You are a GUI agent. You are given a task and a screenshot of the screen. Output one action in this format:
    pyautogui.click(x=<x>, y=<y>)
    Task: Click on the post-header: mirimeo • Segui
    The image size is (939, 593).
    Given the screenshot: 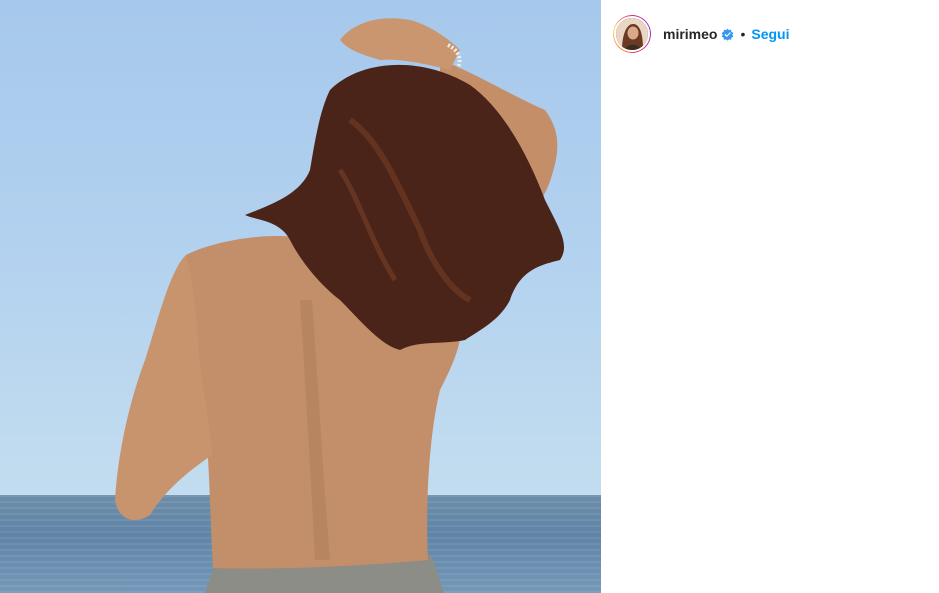 What is the action you would take?
    pyautogui.click(x=770, y=34)
    